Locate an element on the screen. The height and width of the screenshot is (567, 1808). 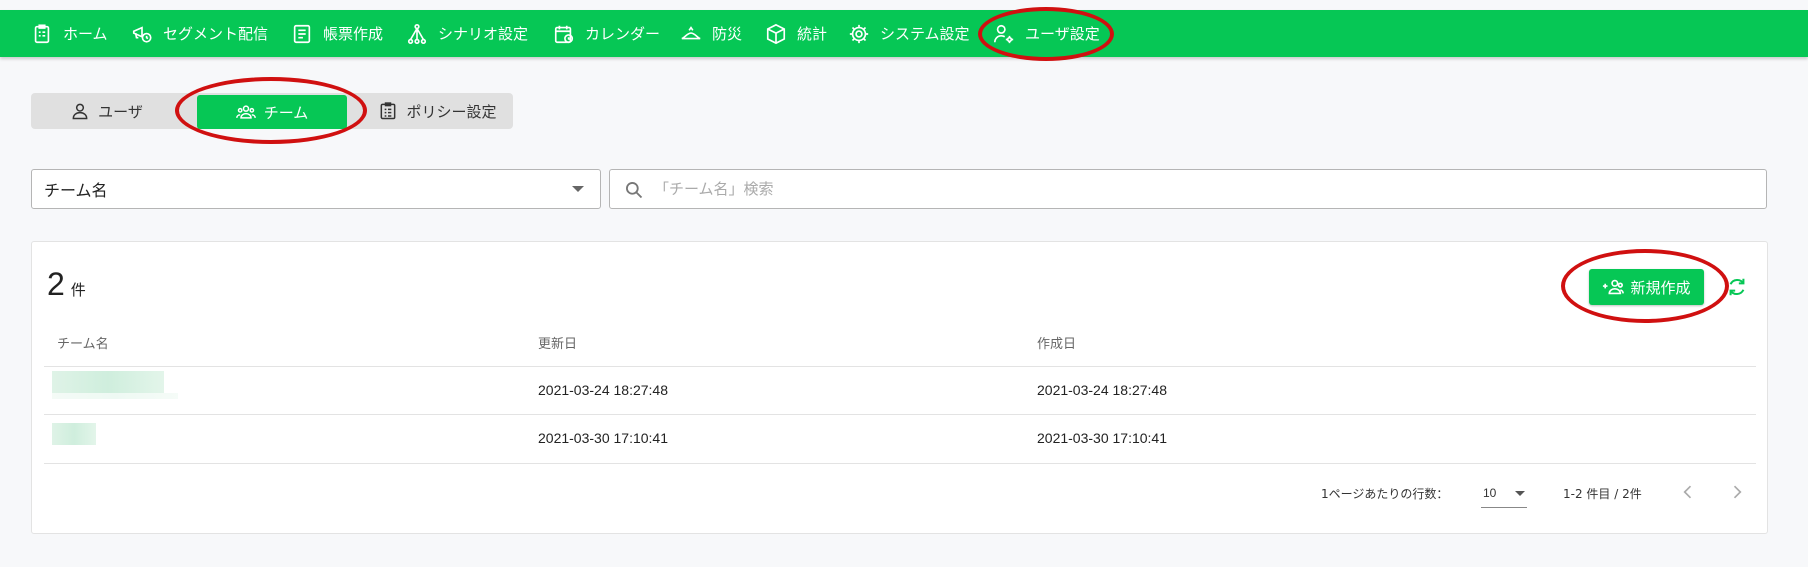
column-header-updated: 更新日 is located at coordinates (557, 342).